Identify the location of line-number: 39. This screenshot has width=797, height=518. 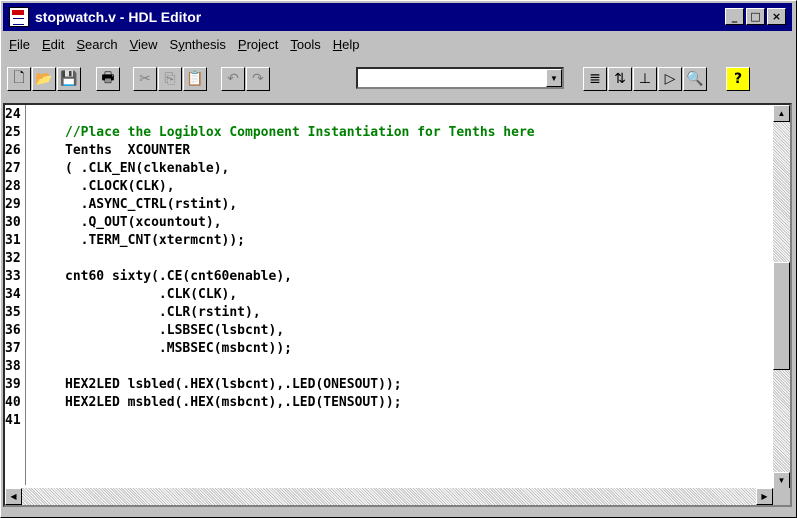
(13, 384).